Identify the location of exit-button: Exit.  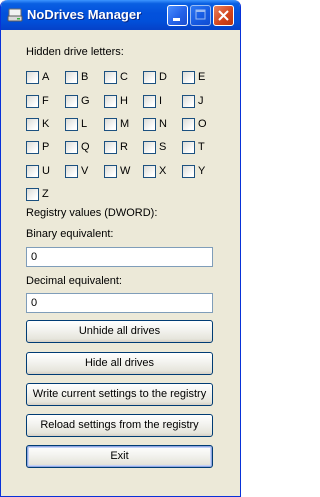
(119, 456).